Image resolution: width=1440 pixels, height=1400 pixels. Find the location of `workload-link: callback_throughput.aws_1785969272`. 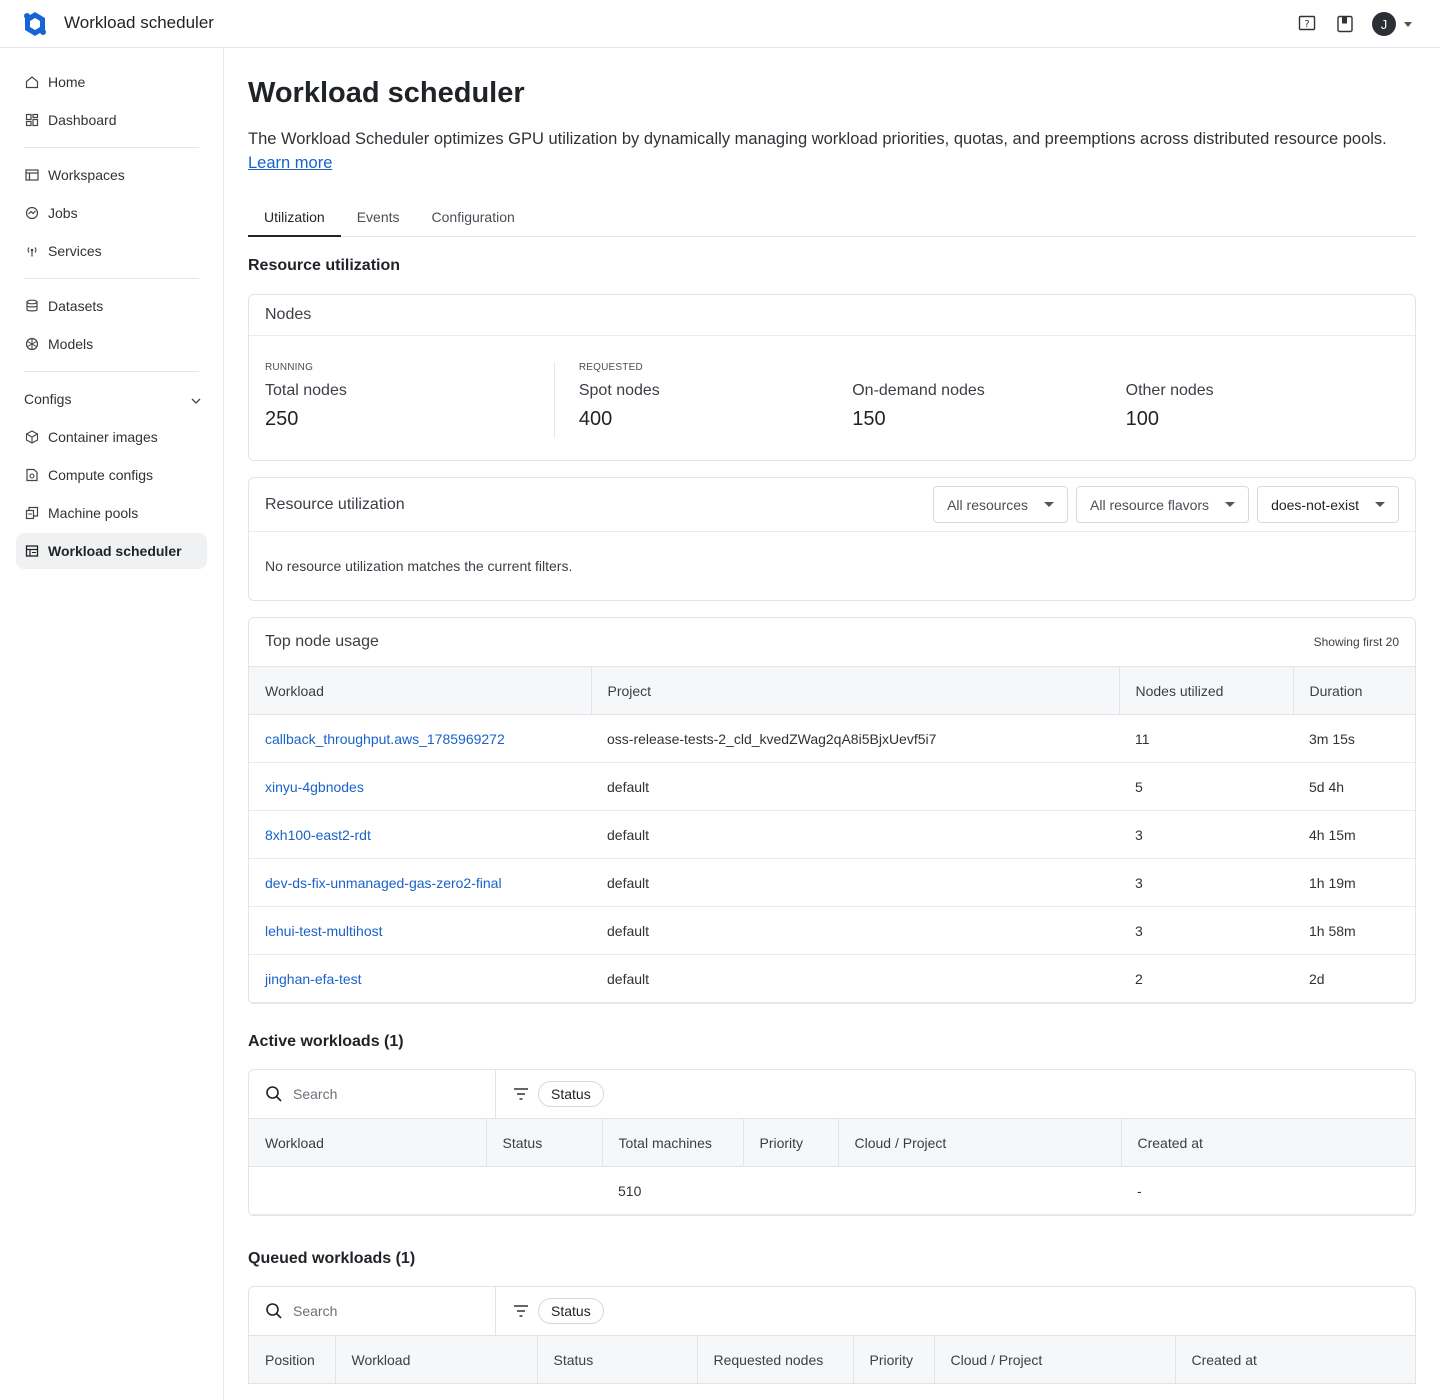

workload-link: callback_throughput.aws_1785969272 is located at coordinates (385, 739).